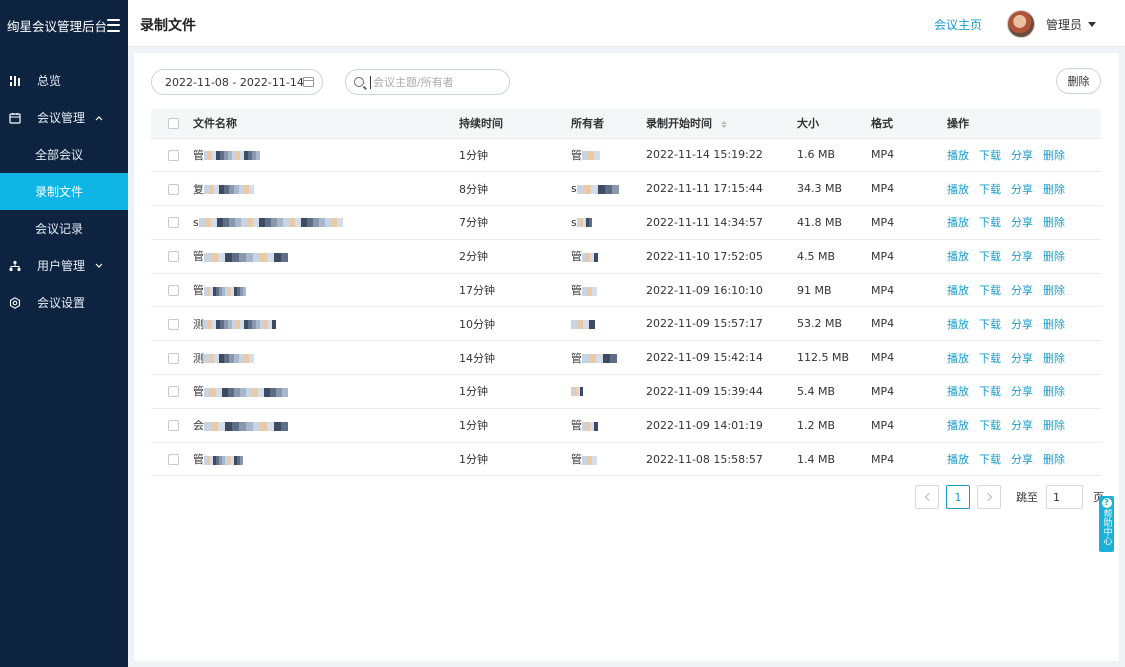 The height and width of the screenshot is (667, 1125). Describe the element at coordinates (168, 26) in the screenshot. I see `page-title: 录制文件` at that location.